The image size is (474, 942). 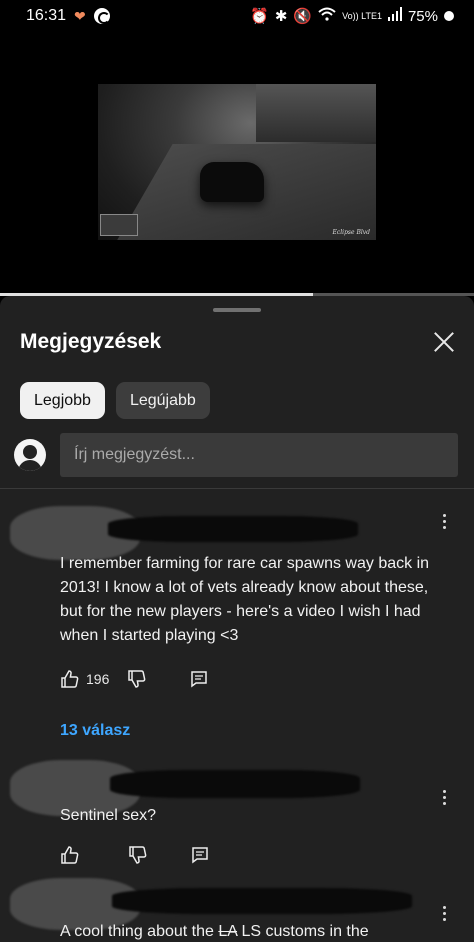 What do you see at coordinates (101, 16) in the screenshot?
I see `sync-icon` at bounding box center [101, 16].